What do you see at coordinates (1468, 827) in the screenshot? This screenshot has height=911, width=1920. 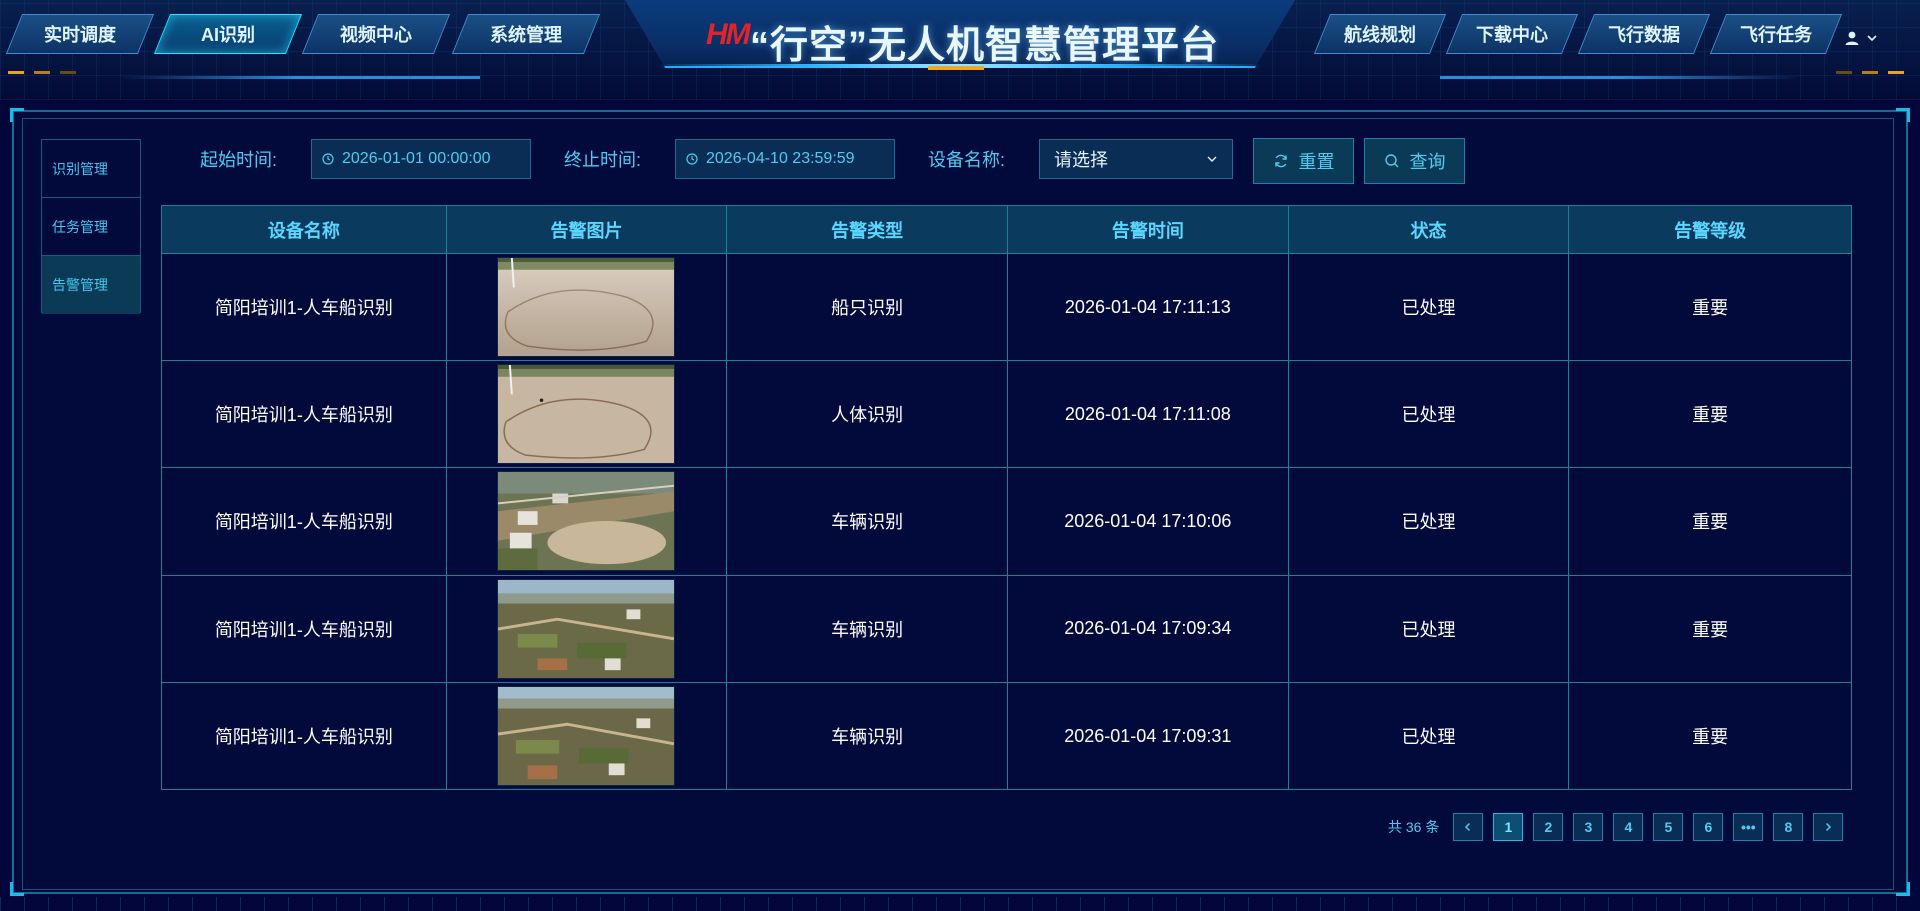 I see `prev-page-button` at bounding box center [1468, 827].